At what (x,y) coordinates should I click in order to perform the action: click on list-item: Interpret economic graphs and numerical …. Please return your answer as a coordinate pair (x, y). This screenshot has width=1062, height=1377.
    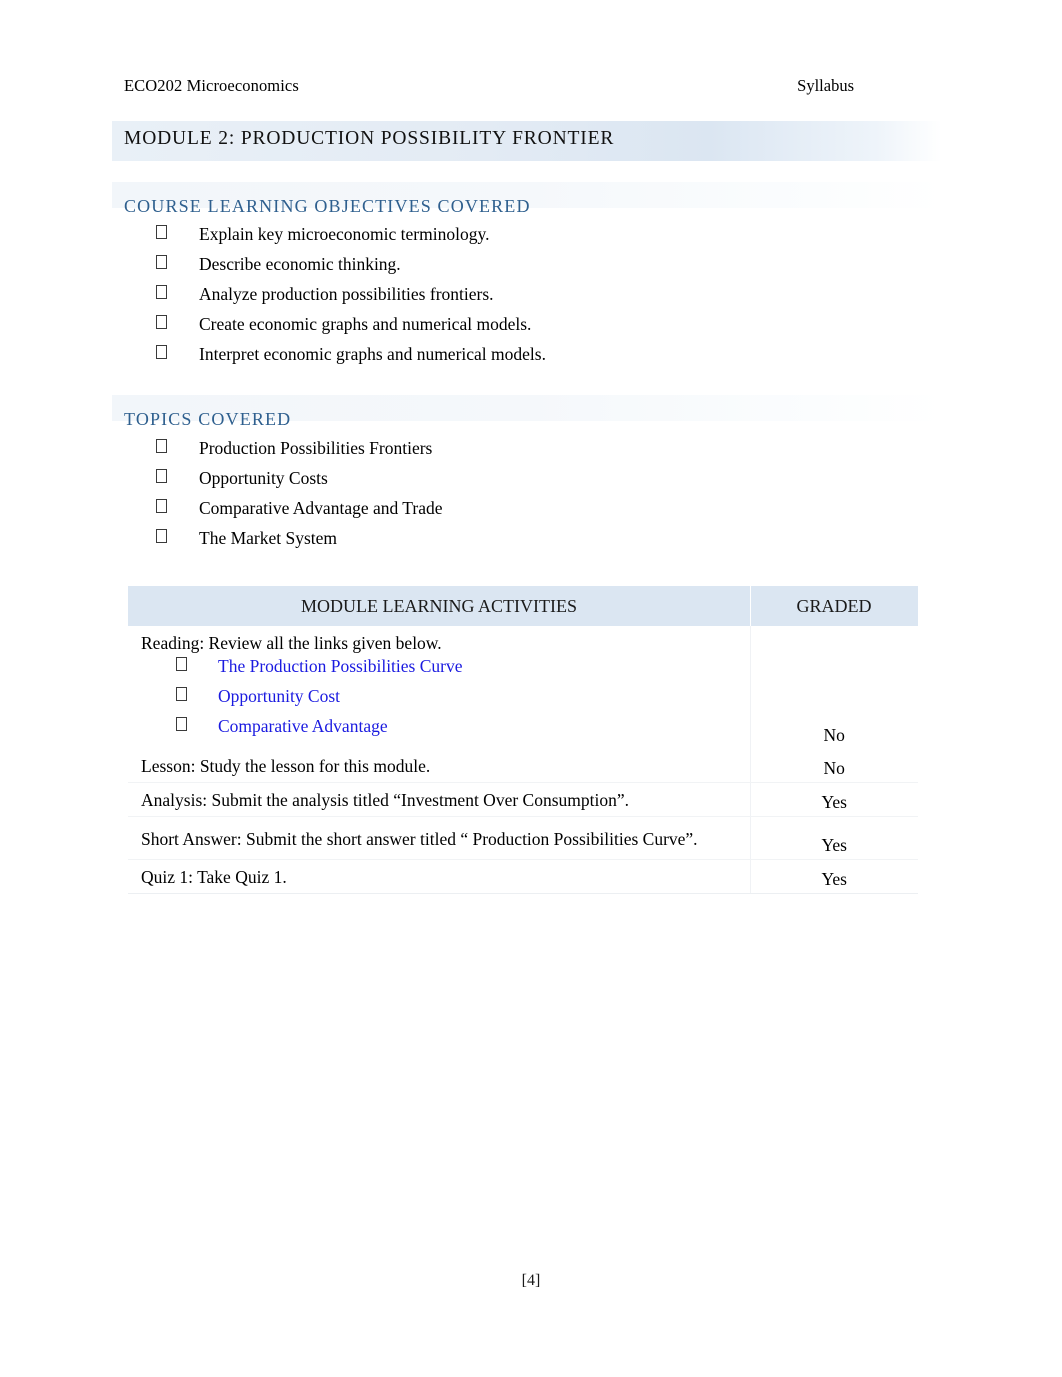
    Looking at the image, I should click on (504, 359).